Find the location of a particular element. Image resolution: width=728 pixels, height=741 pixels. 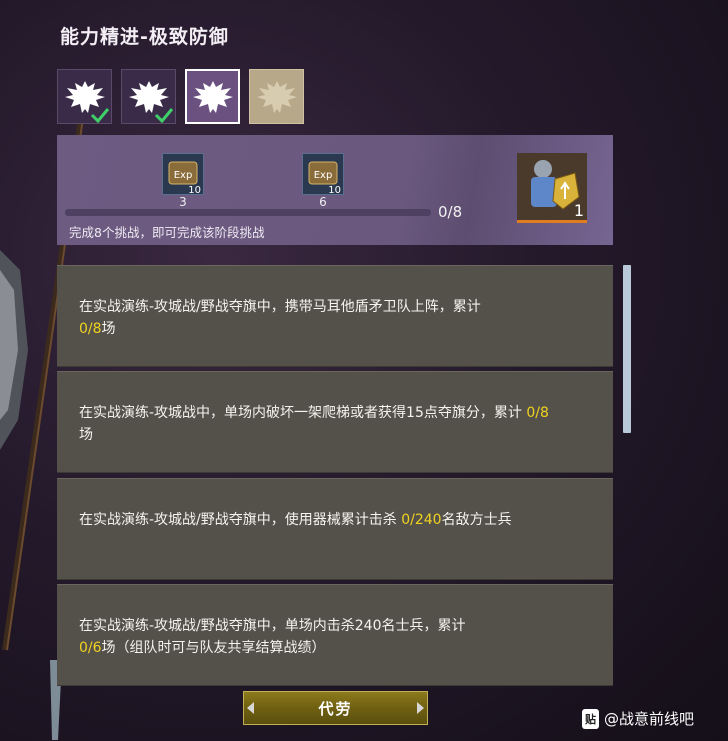

final-reward-count: 1 is located at coordinates (578, 210).